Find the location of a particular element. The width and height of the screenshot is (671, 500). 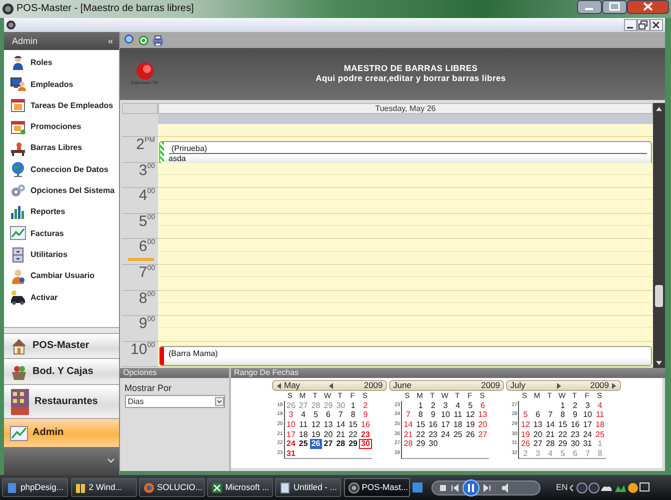

time-slot: (Prirueba) asda is located at coordinates (405, 150).